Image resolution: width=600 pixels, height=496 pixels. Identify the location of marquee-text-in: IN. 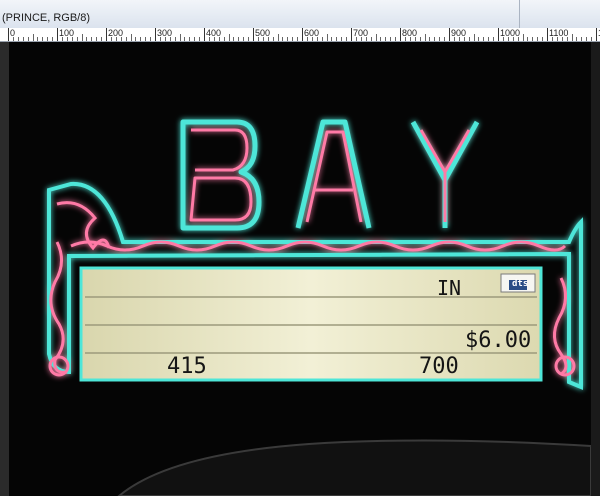
(449, 288).